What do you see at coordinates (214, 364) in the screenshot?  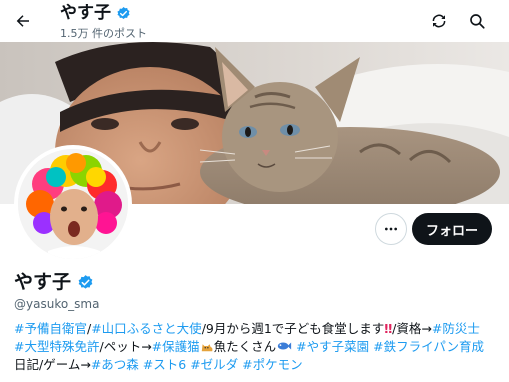 I see `hashtag-link: #ゼルダ` at bounding box center [214, 364].